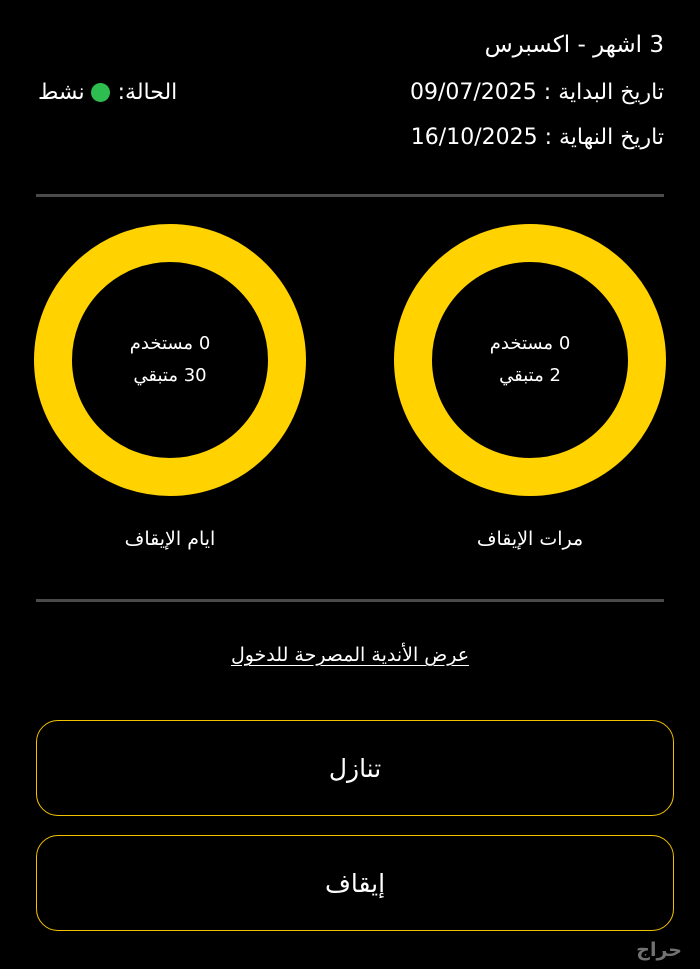 The height and width of the screenshot is (969, 700). Describe the element at coordinates (350, 600) in the screenshot. I see `middle-divider` at that location.